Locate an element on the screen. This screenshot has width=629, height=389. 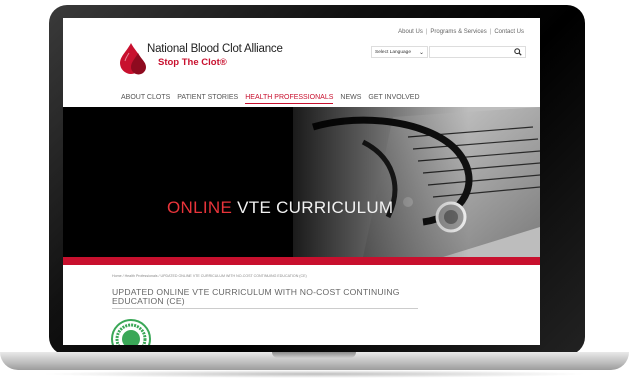
hero-title-highlight: ONLINE is located at coordinates (200, 207).